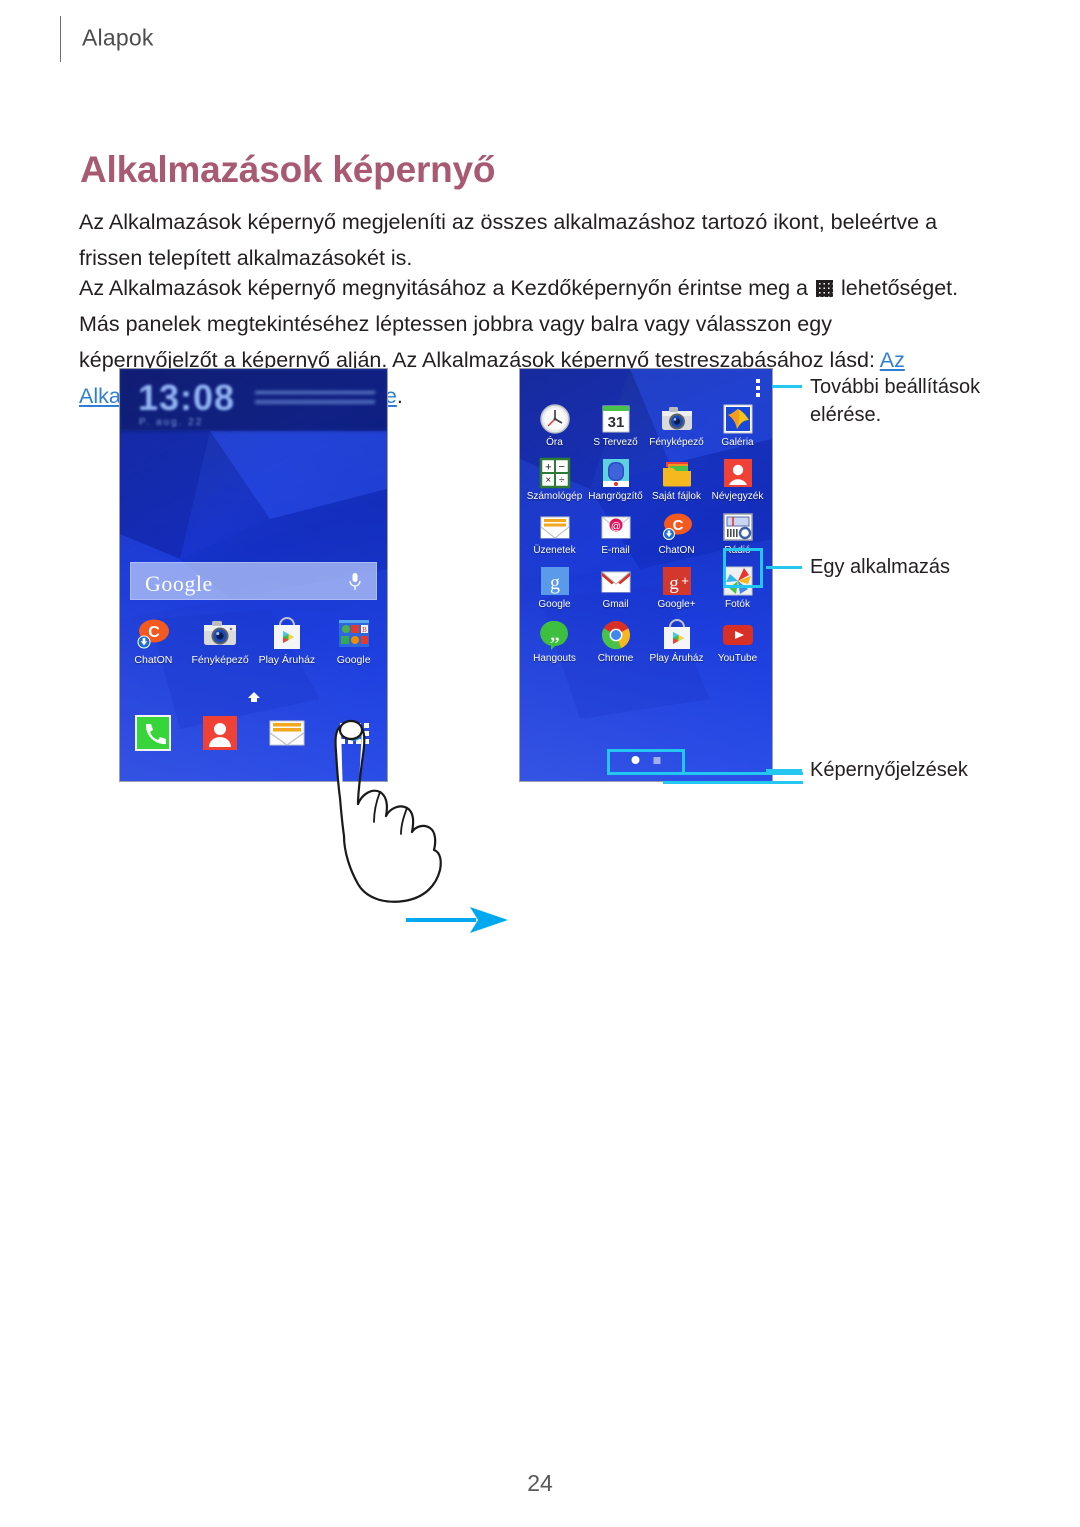 The height and width of the screenshot is (1527, 1080). What do you see at coordinates (737, 641) in the screenshot?
I see `app-youtube: YouTube` at bounding box center [737, 641].